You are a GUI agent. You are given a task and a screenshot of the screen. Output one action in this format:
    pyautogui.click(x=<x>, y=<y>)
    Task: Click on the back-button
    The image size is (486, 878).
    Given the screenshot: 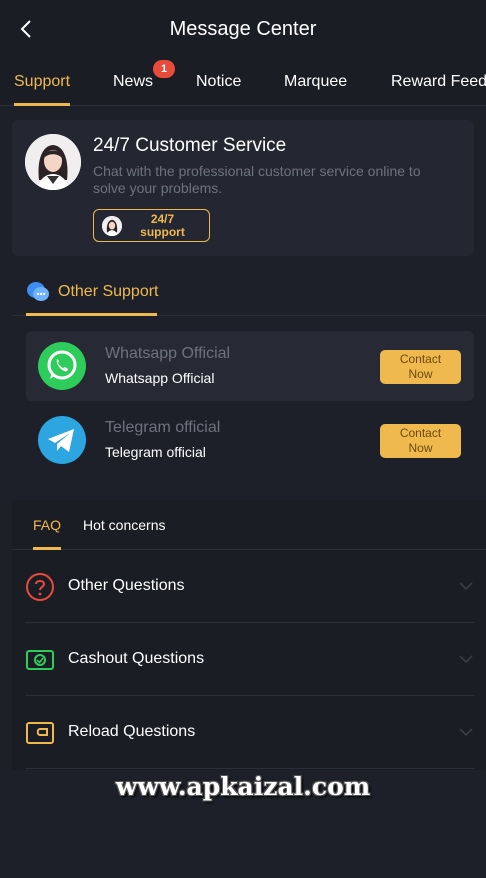 What is the action you would take?
    pyautogui.click(x=26, y=29)
    